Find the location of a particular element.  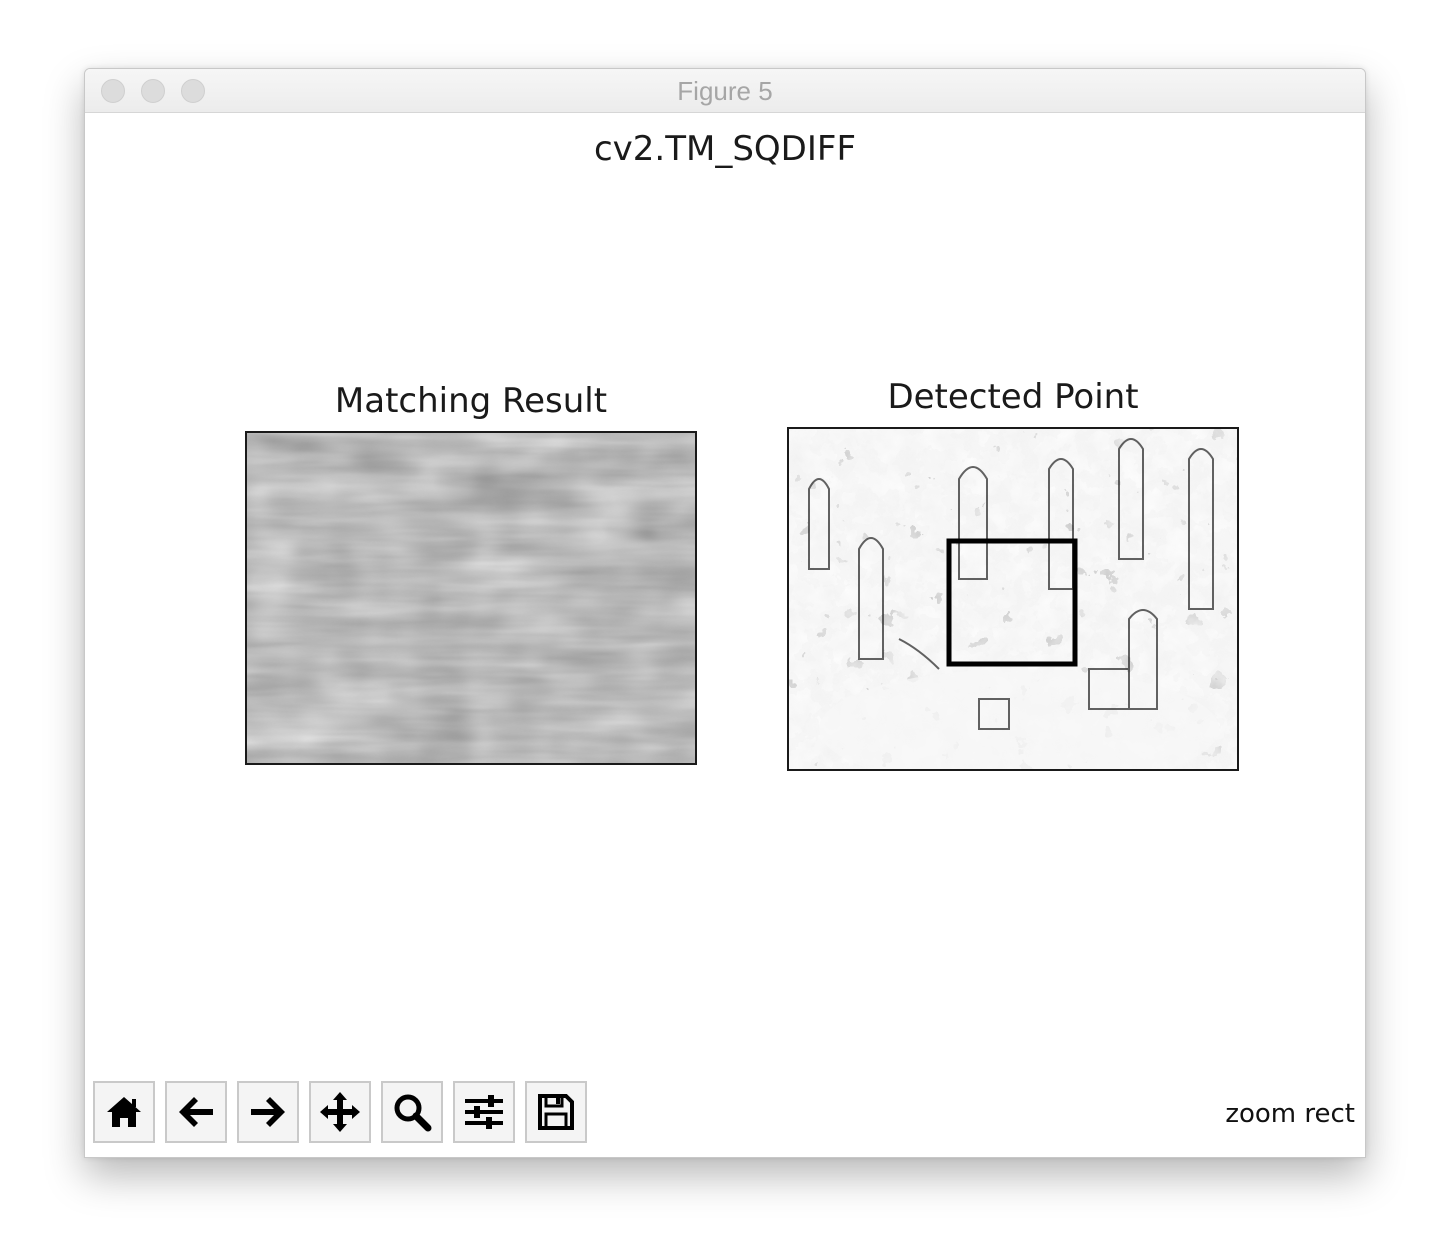

window-title: Figure 5 is located at coordinates (725, 91).